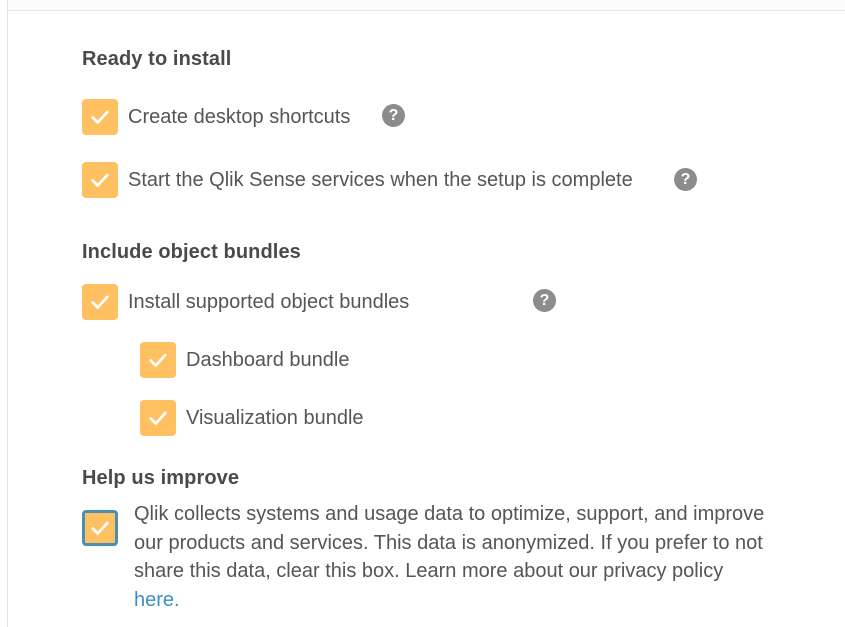 The image size is (845, 627). I want to click on desktop-shortcuts-label: Create desktop shortcuts, so click(239, 116).